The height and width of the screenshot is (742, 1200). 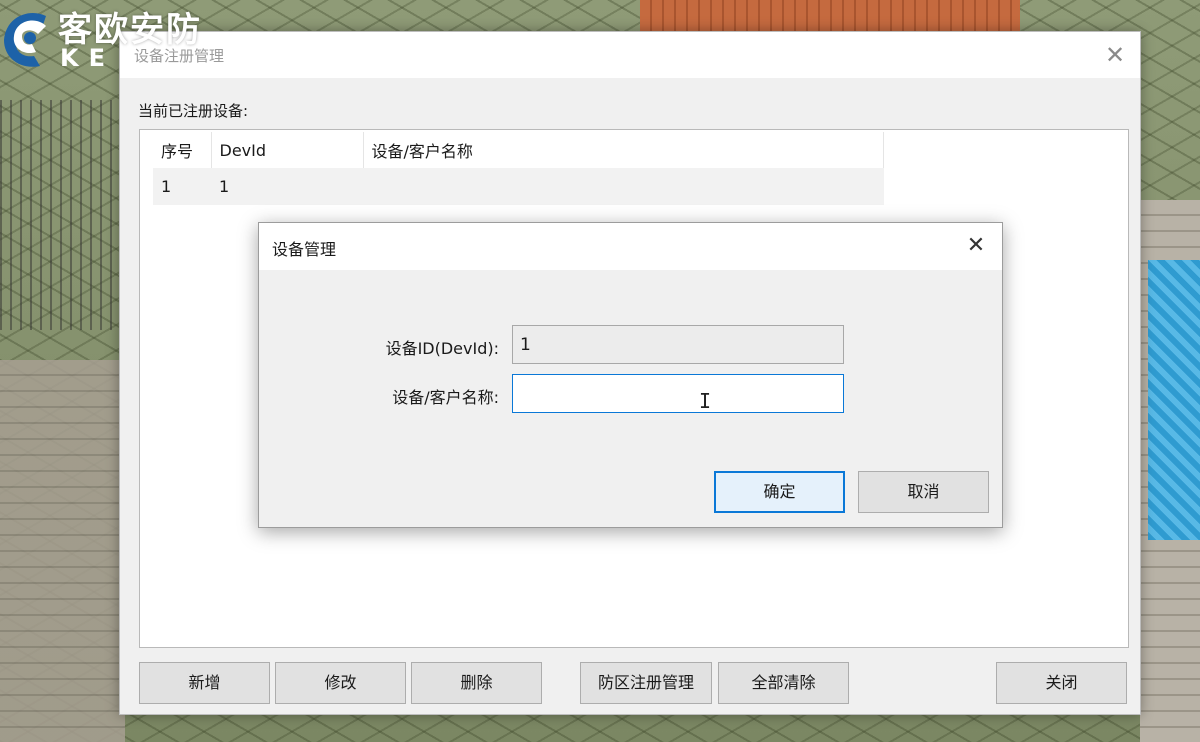 What do you see at coordinates (779, 492) in the screenshot?
I see `ok-button: 确定` at bounding box center [779, 492].